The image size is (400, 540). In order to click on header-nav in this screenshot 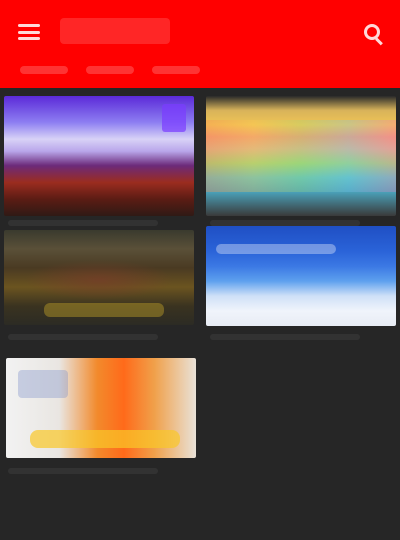, I will do `click(110, 70)`.